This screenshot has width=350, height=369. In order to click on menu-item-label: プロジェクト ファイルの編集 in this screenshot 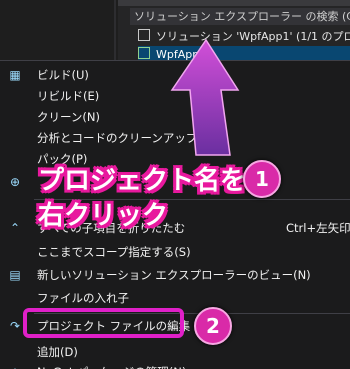, I will do `click(114, 326)`.